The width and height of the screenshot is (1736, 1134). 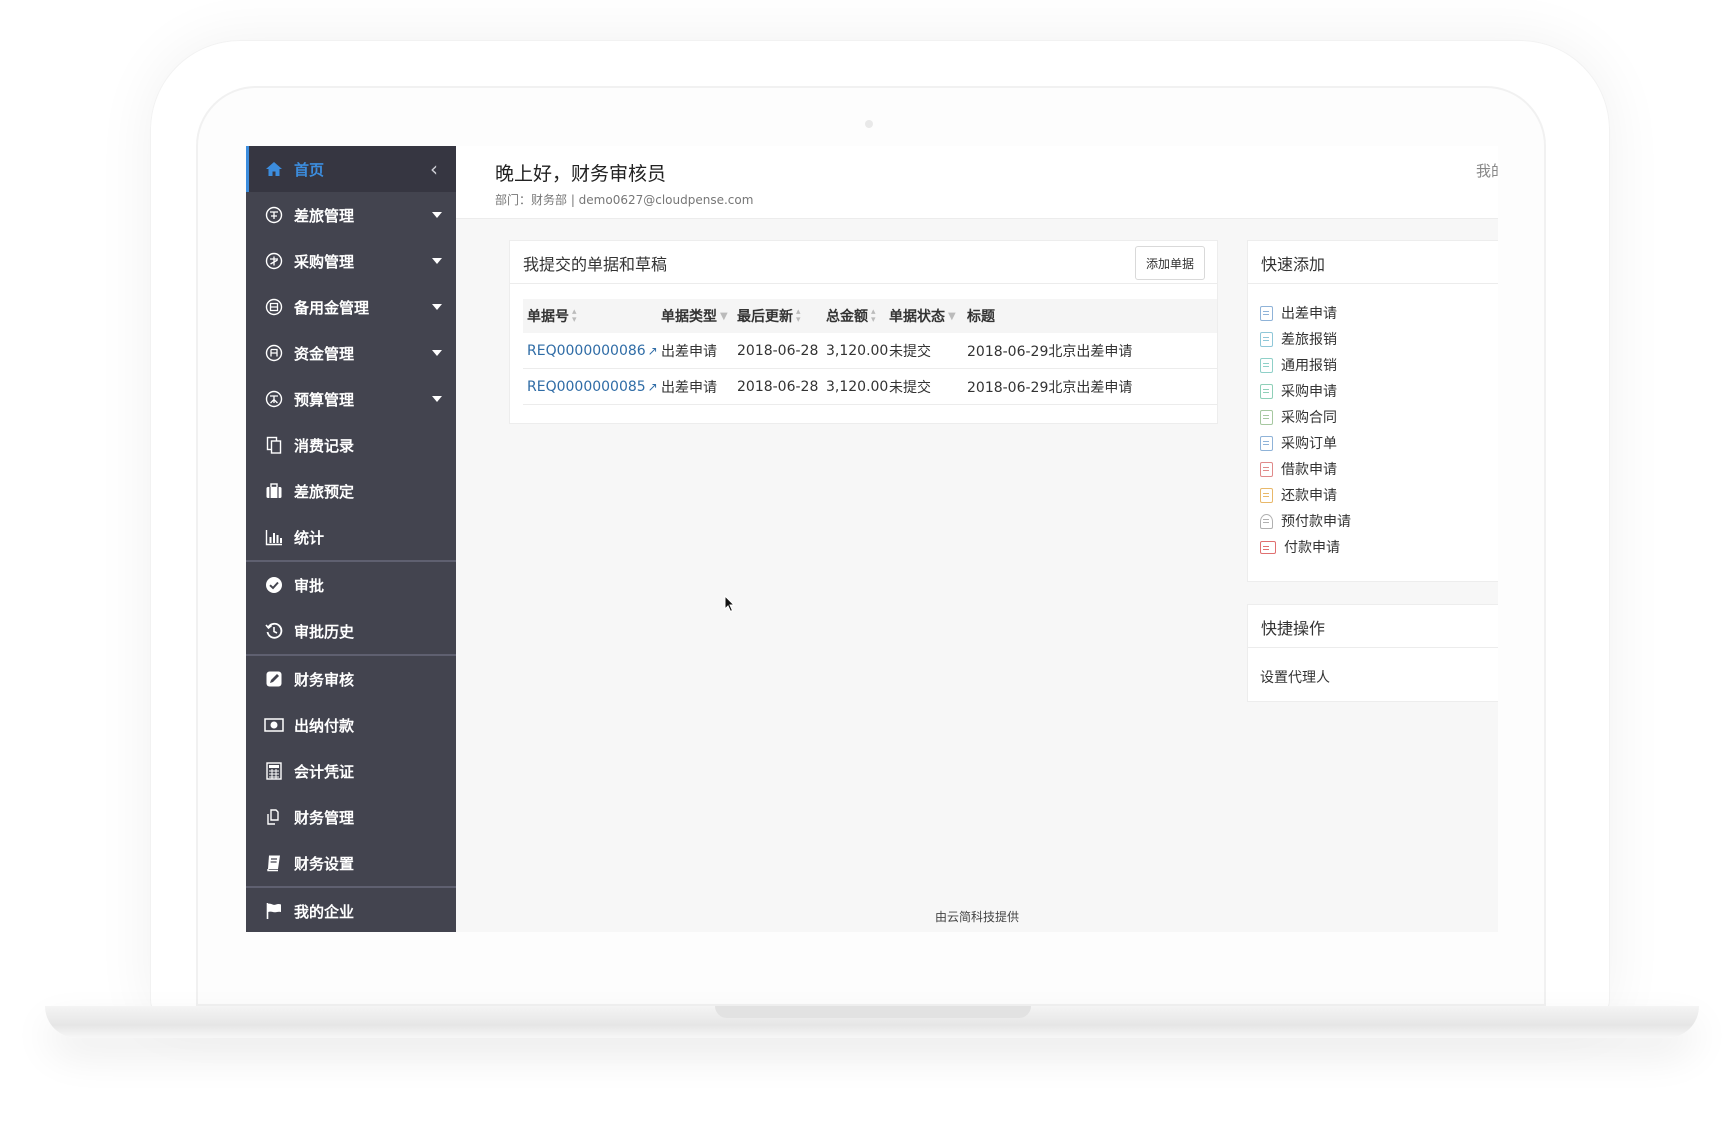 I want to click on flag-icon, so click(x=274, y=911).